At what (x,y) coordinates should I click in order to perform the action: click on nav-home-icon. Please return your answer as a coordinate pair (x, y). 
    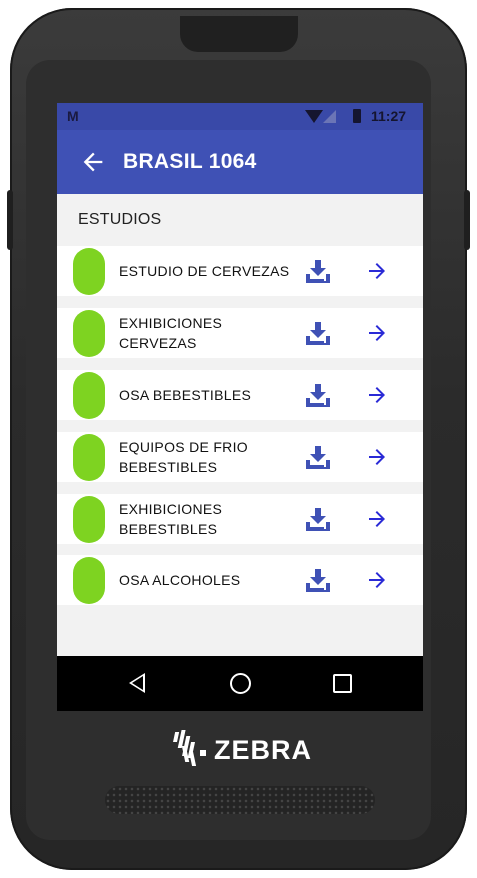
    Looking at the image, I should click on (240, 683).